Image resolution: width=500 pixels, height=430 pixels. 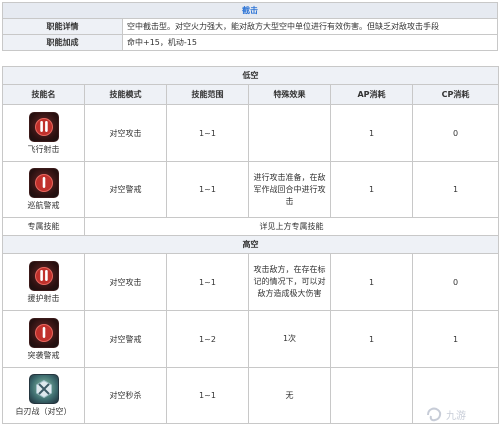 I want to click on col-header-cp: CP消耗, so click(x=455, y=94).